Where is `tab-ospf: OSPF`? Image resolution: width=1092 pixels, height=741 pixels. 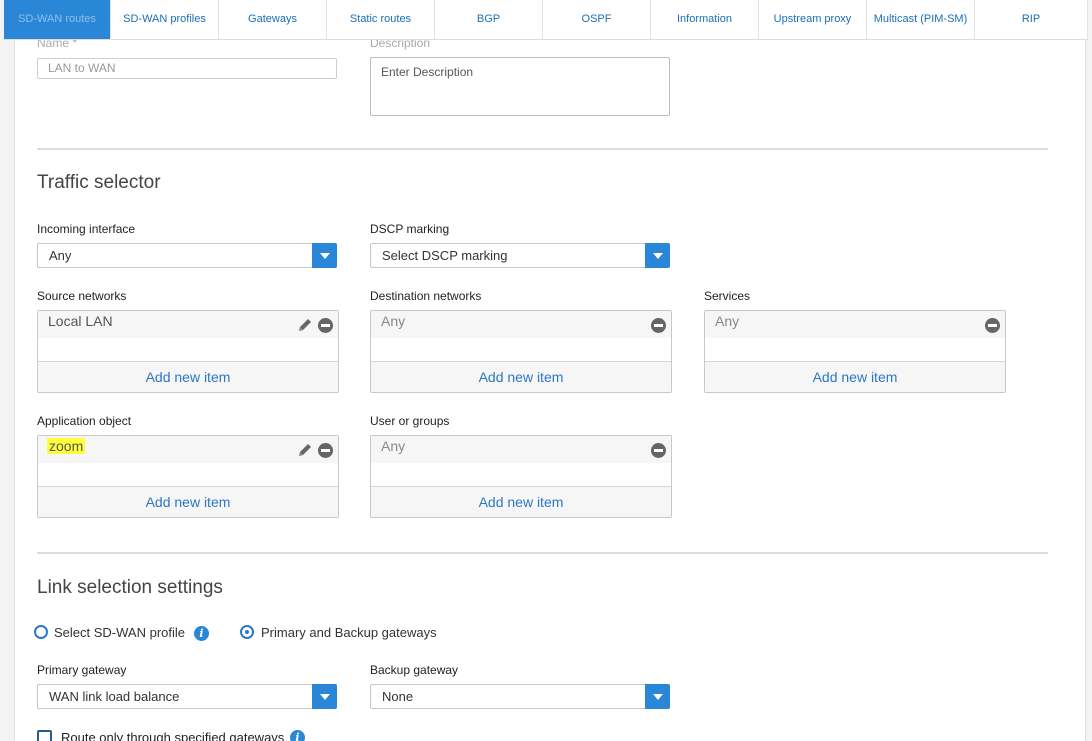 tab-ospf: OSPF is located at coordinates (597, 19).